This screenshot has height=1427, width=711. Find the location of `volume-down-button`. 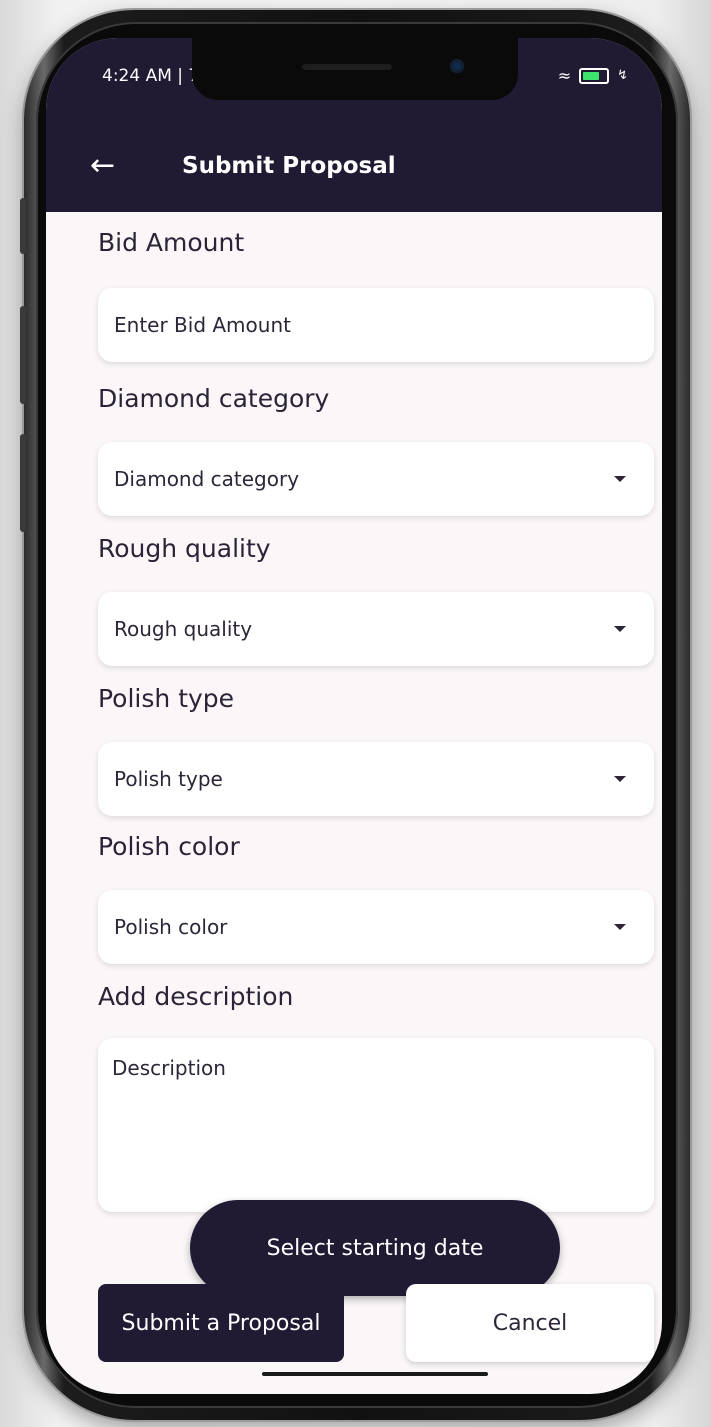

volume-down-button is located at coordinates (23, 483).